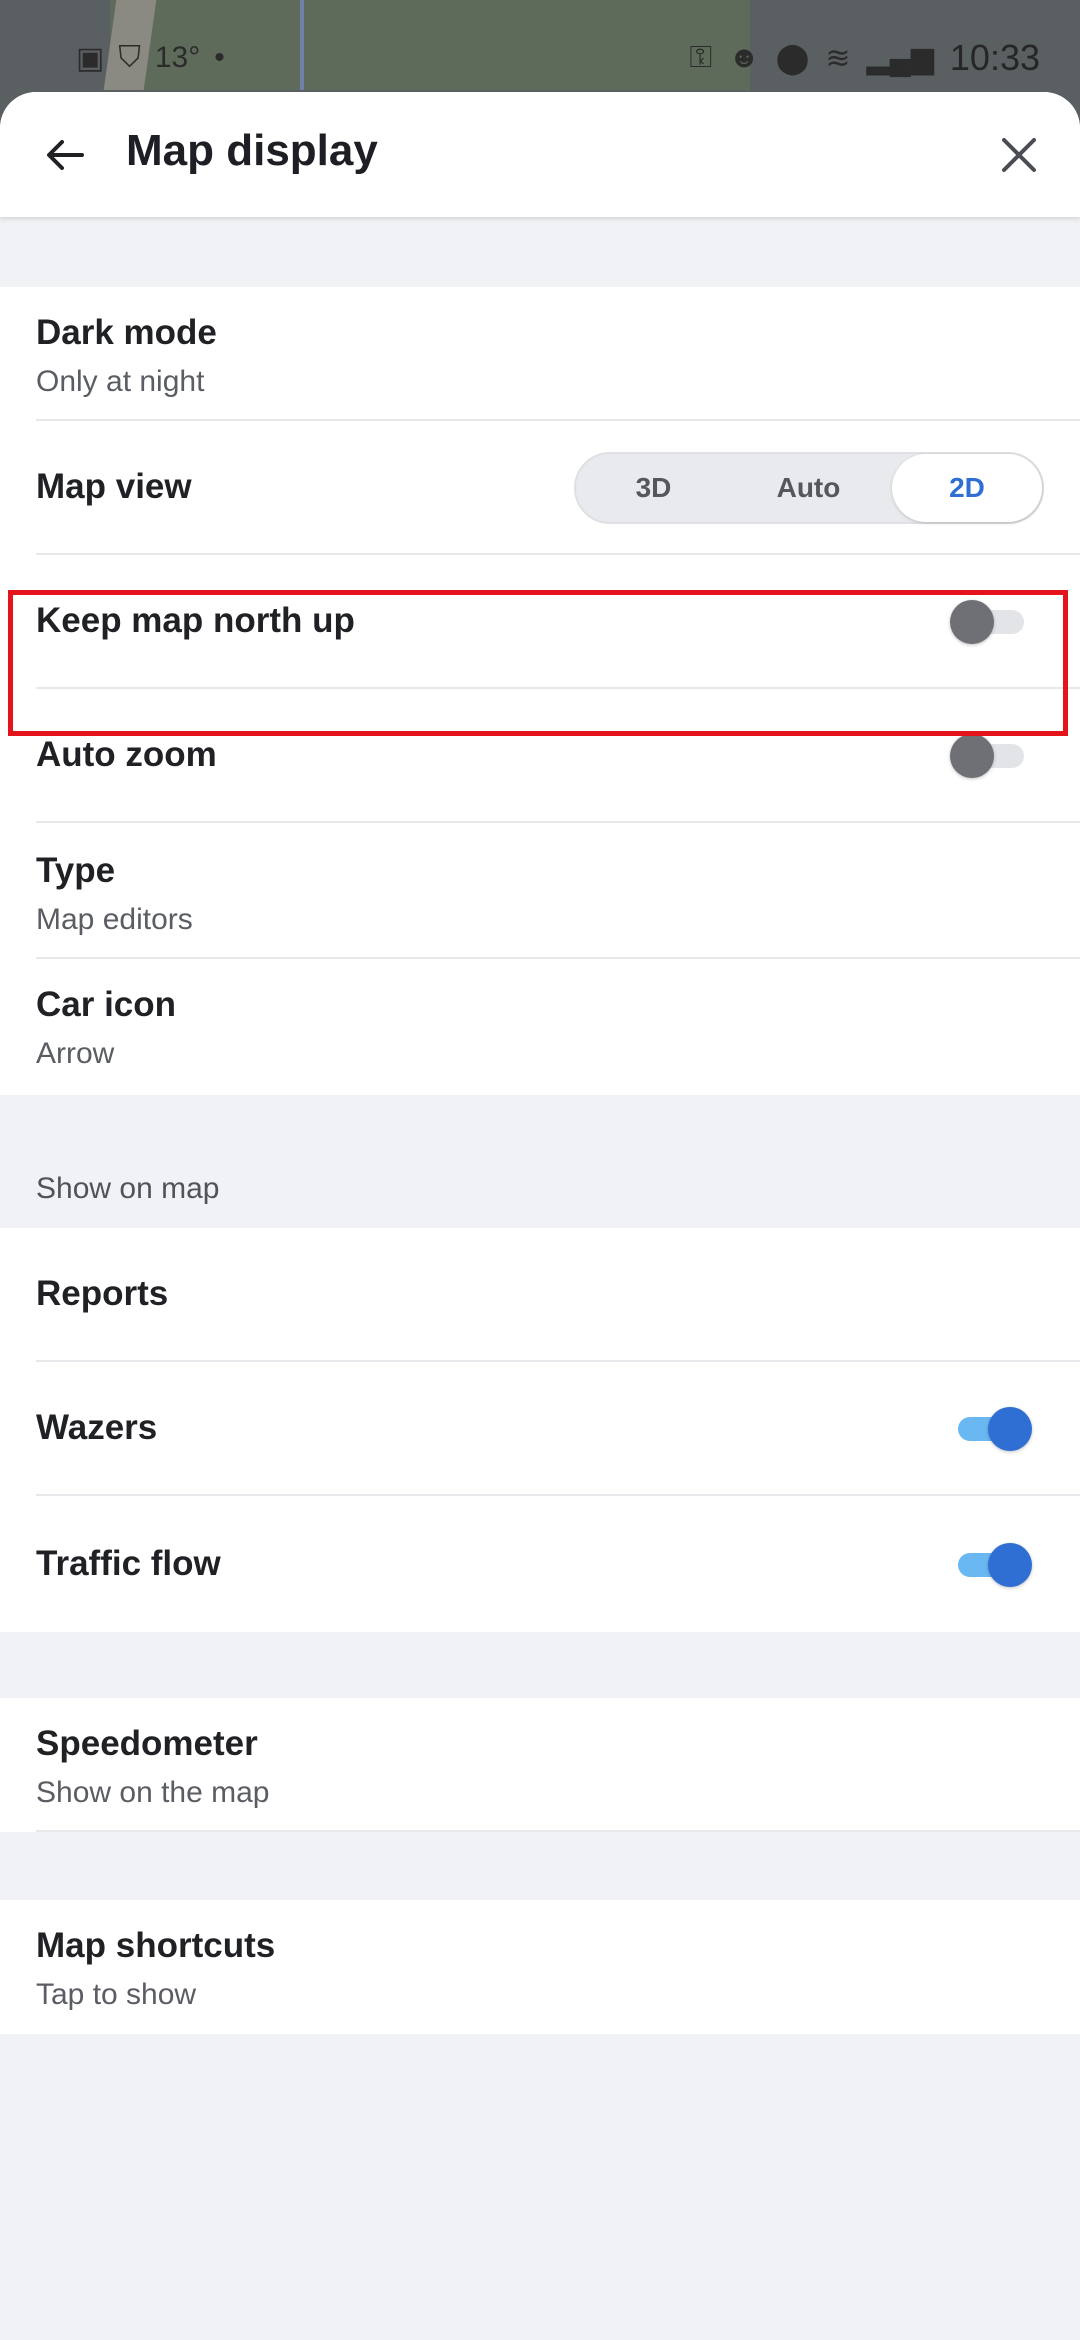 This screenshot has width=1080, height=2340. What do you see at coordinates (540, 892) in the screenshot?
I see `type-row: Type Map editors` at bounding box center [540, 892].